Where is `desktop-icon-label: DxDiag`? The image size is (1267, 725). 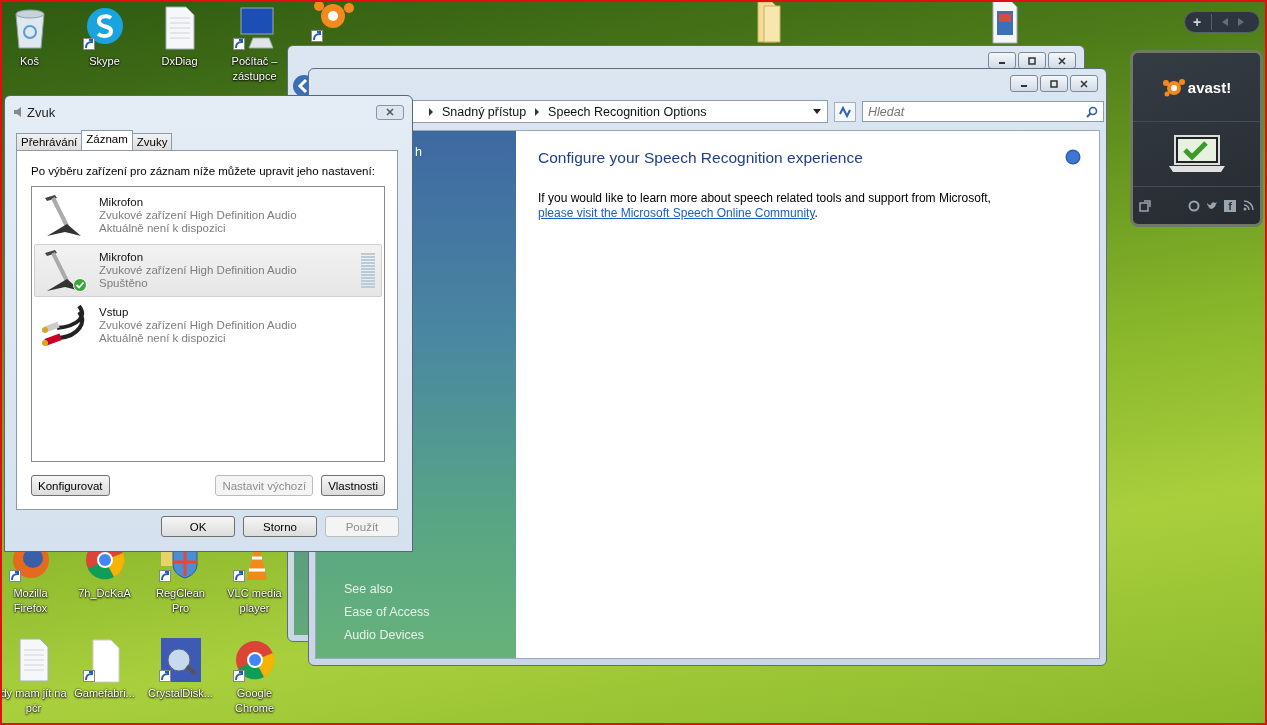
desktop-icon-label: DxDiag is located at coordinates (179, 61).